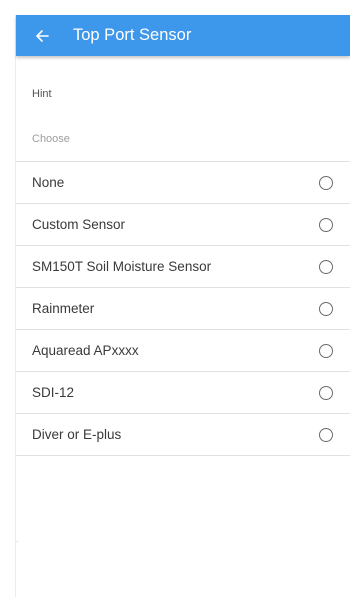 Image resolution: width=350 pixels, height=597 pixels. I want to click on arrow-left-icon, so click(42, 35).